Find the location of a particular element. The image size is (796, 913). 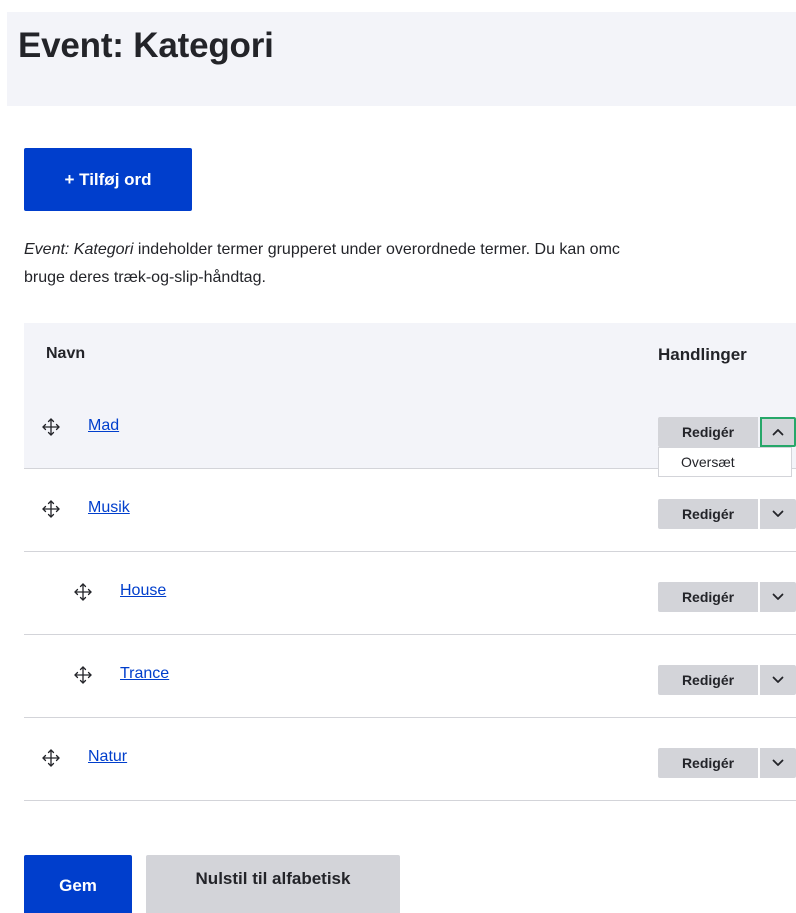

add-term-button: + Tilføj ord is located at coordinates (108, 179).